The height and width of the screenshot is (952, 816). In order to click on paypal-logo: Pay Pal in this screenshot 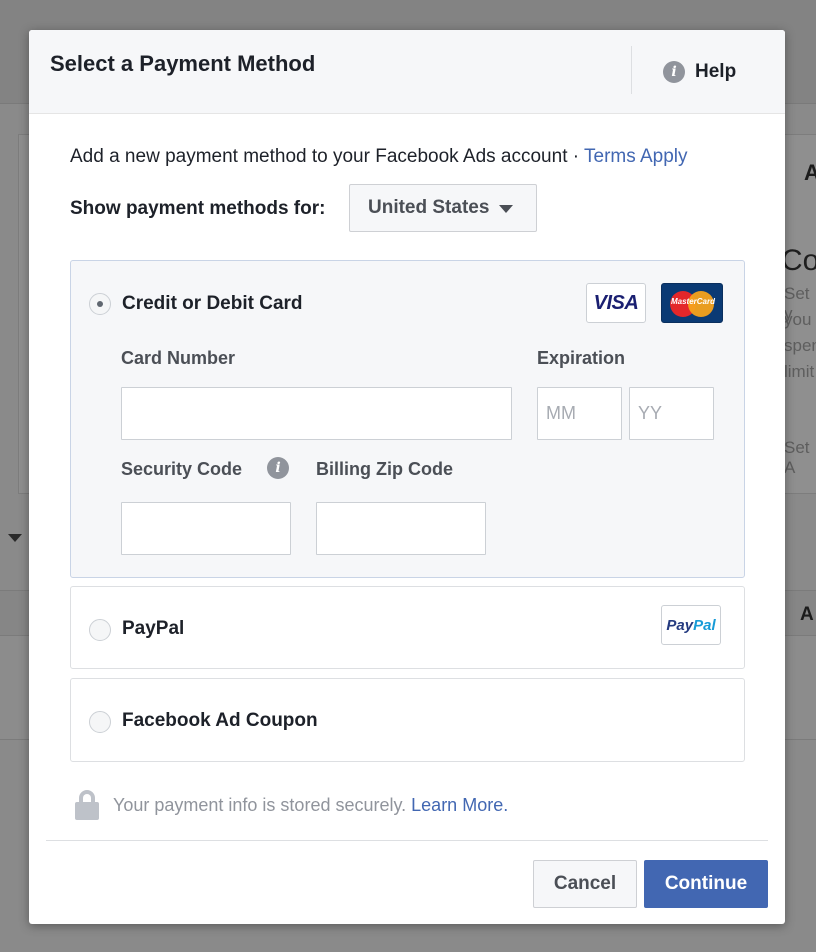, I will do `click(691, 625)`.